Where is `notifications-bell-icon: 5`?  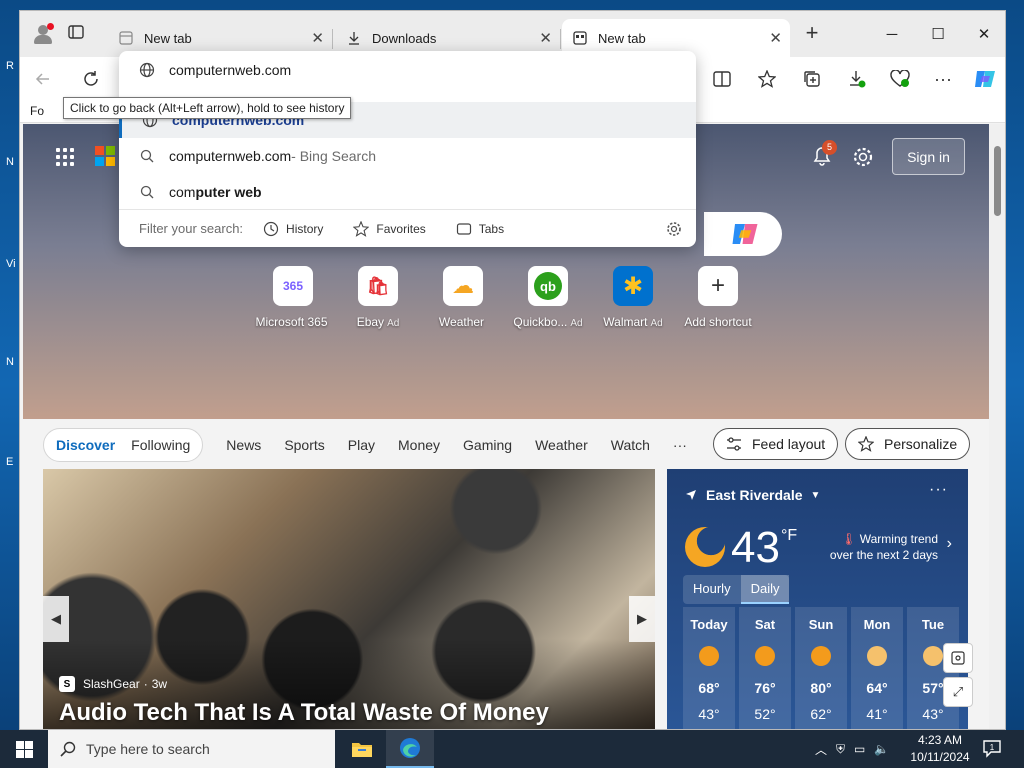
notifications-bell-icon: 5 is located at coordinates (824, 154).